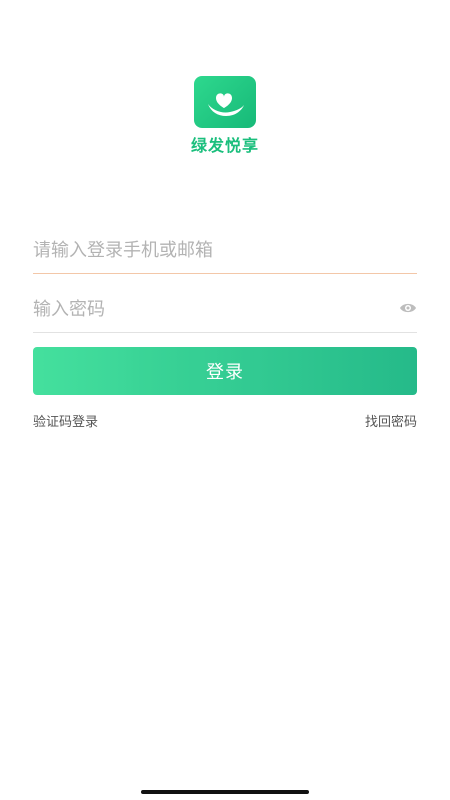 This screenshot has width=450, height=800. Describe the element at coordinates (225, 332) in the screenshot. I see `password-underline` at that location.